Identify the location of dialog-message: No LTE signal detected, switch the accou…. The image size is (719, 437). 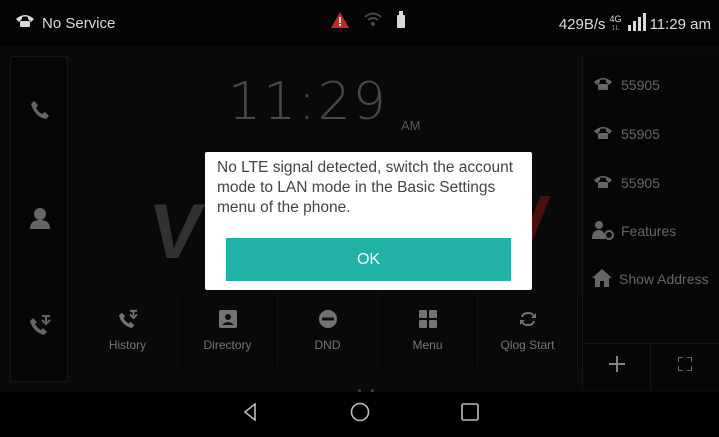
(365, 187).